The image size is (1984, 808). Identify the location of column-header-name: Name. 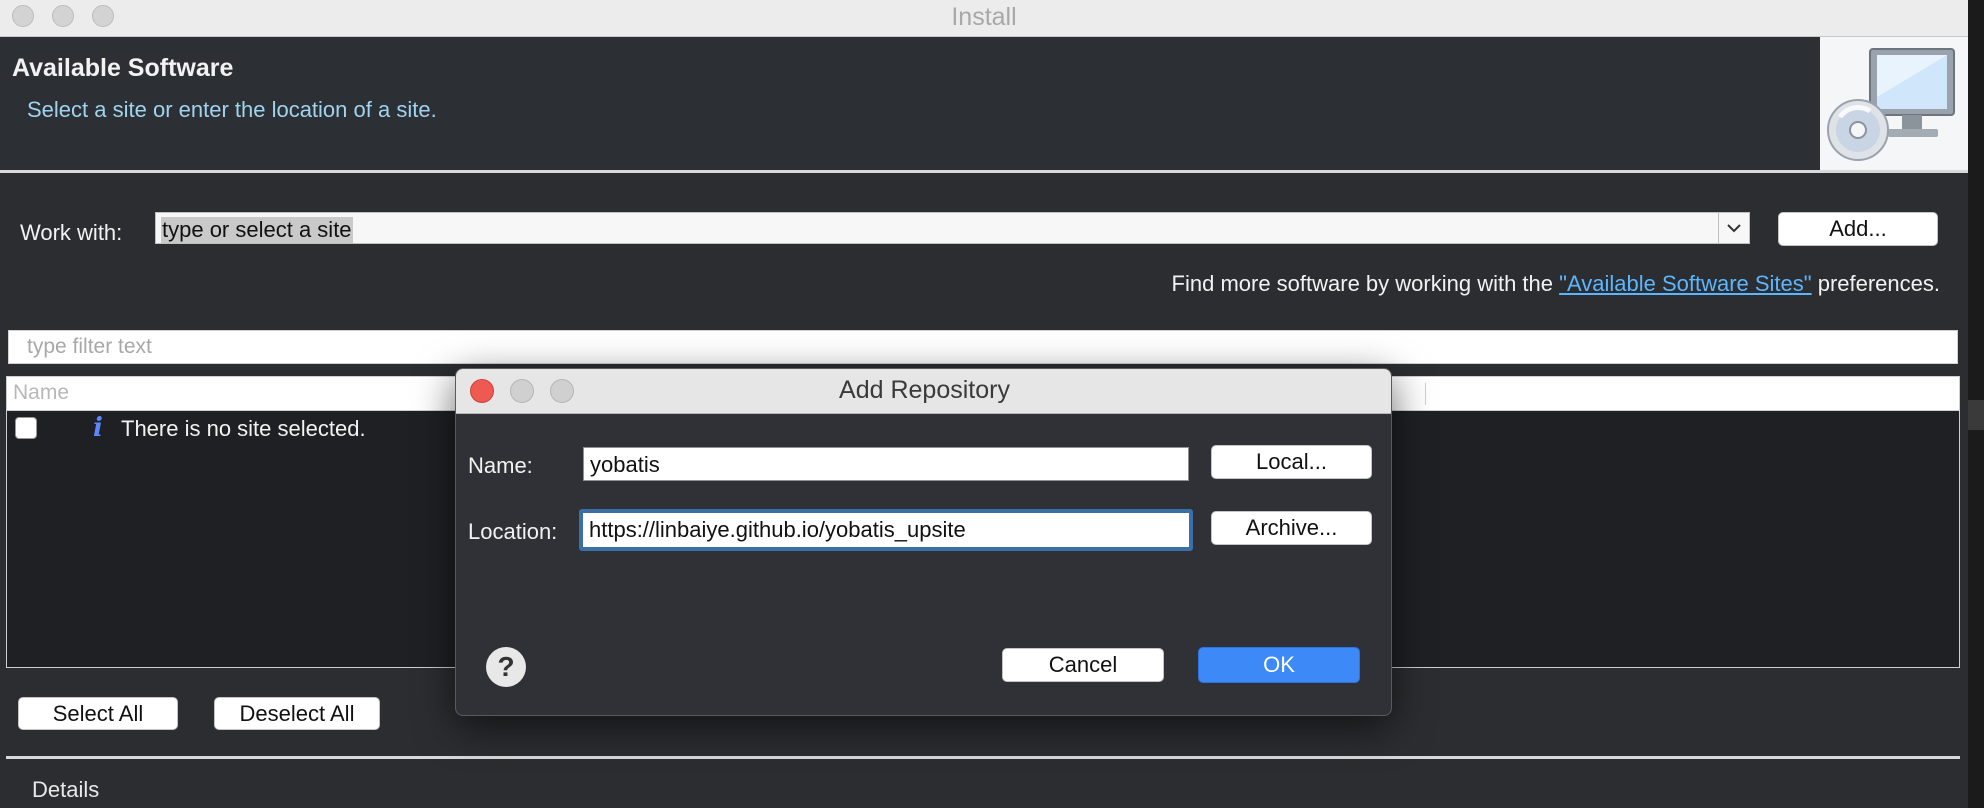
(41, 393).